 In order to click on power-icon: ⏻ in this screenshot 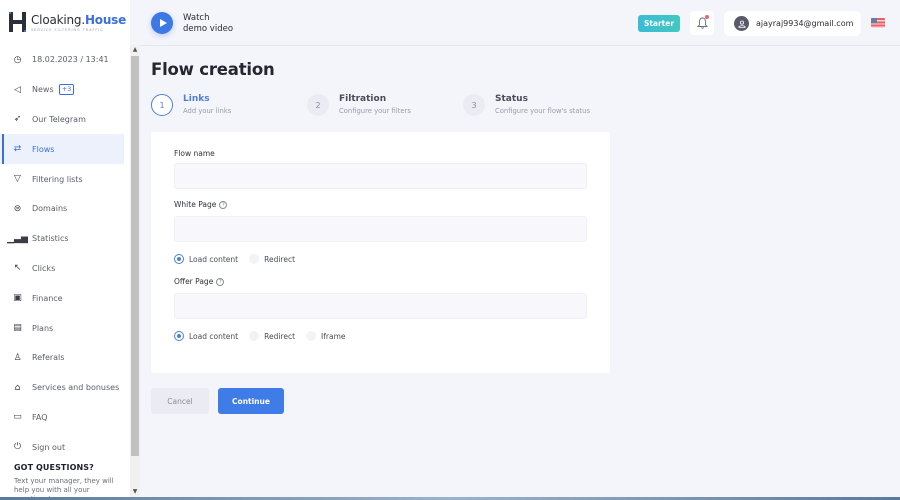, I will do `click(17, 447)`.